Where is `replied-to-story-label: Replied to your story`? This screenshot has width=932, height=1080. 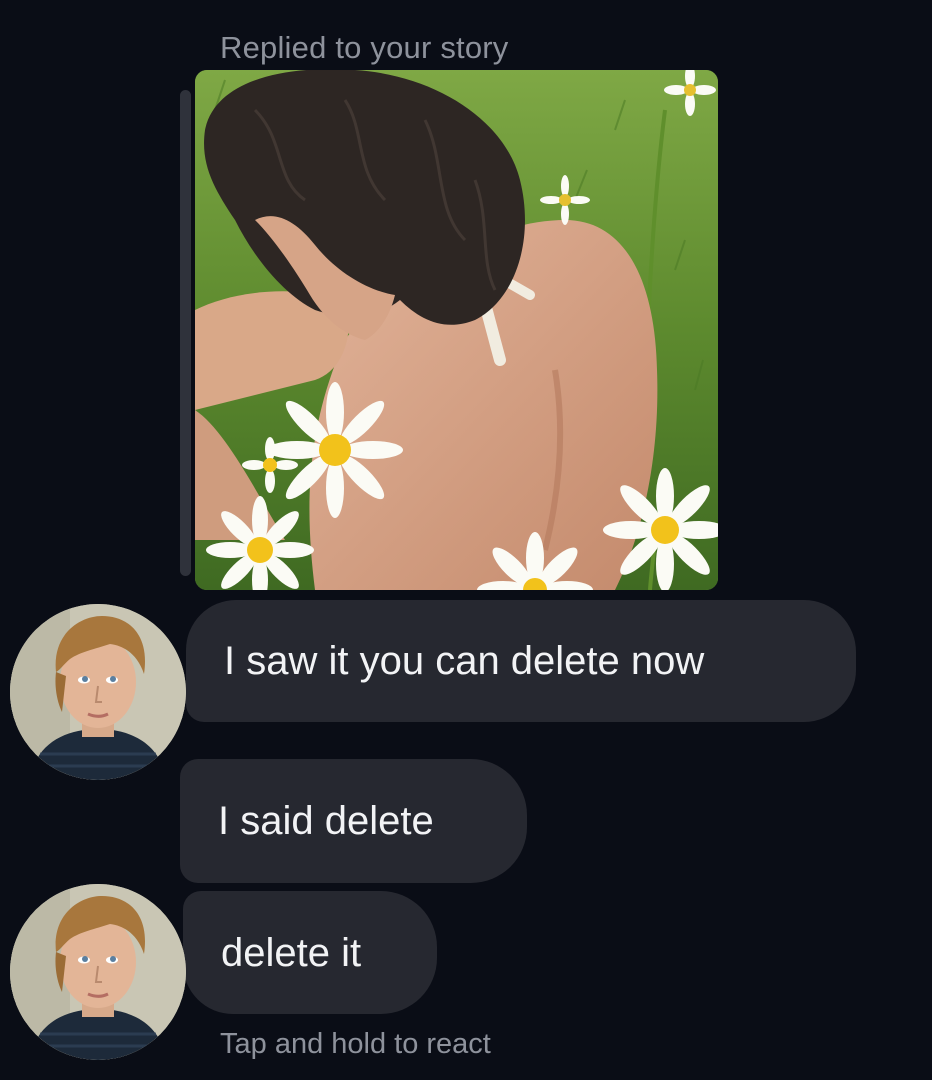
replied-to-story-label: Replied to your story is located at coordinates (364, 47).